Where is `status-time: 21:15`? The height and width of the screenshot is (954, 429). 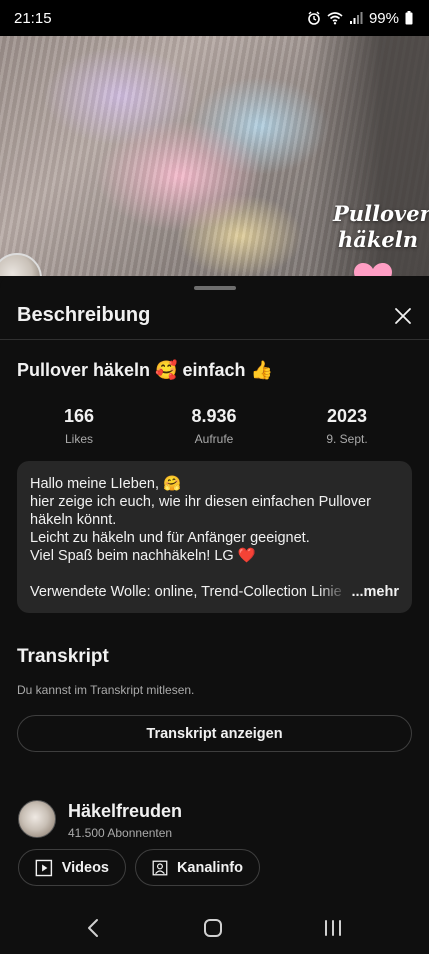
status-time: 21:15 is located at coordinates (33, 18).